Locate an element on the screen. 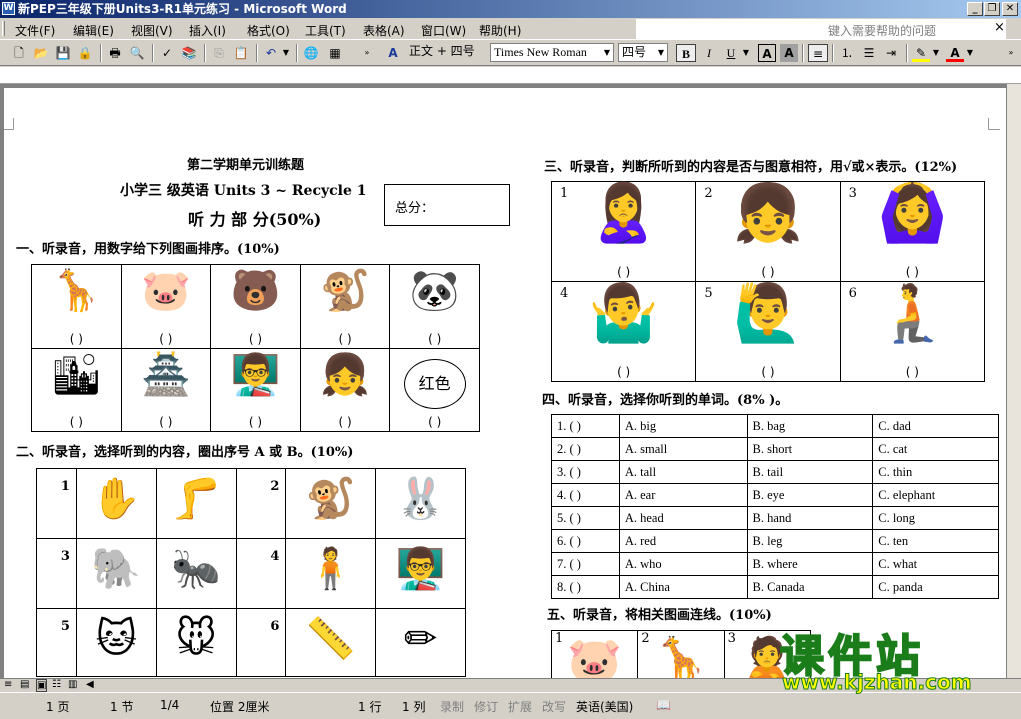 The image size is (1021, 719). close-document-icon: × is located at coordinates (999, 27).